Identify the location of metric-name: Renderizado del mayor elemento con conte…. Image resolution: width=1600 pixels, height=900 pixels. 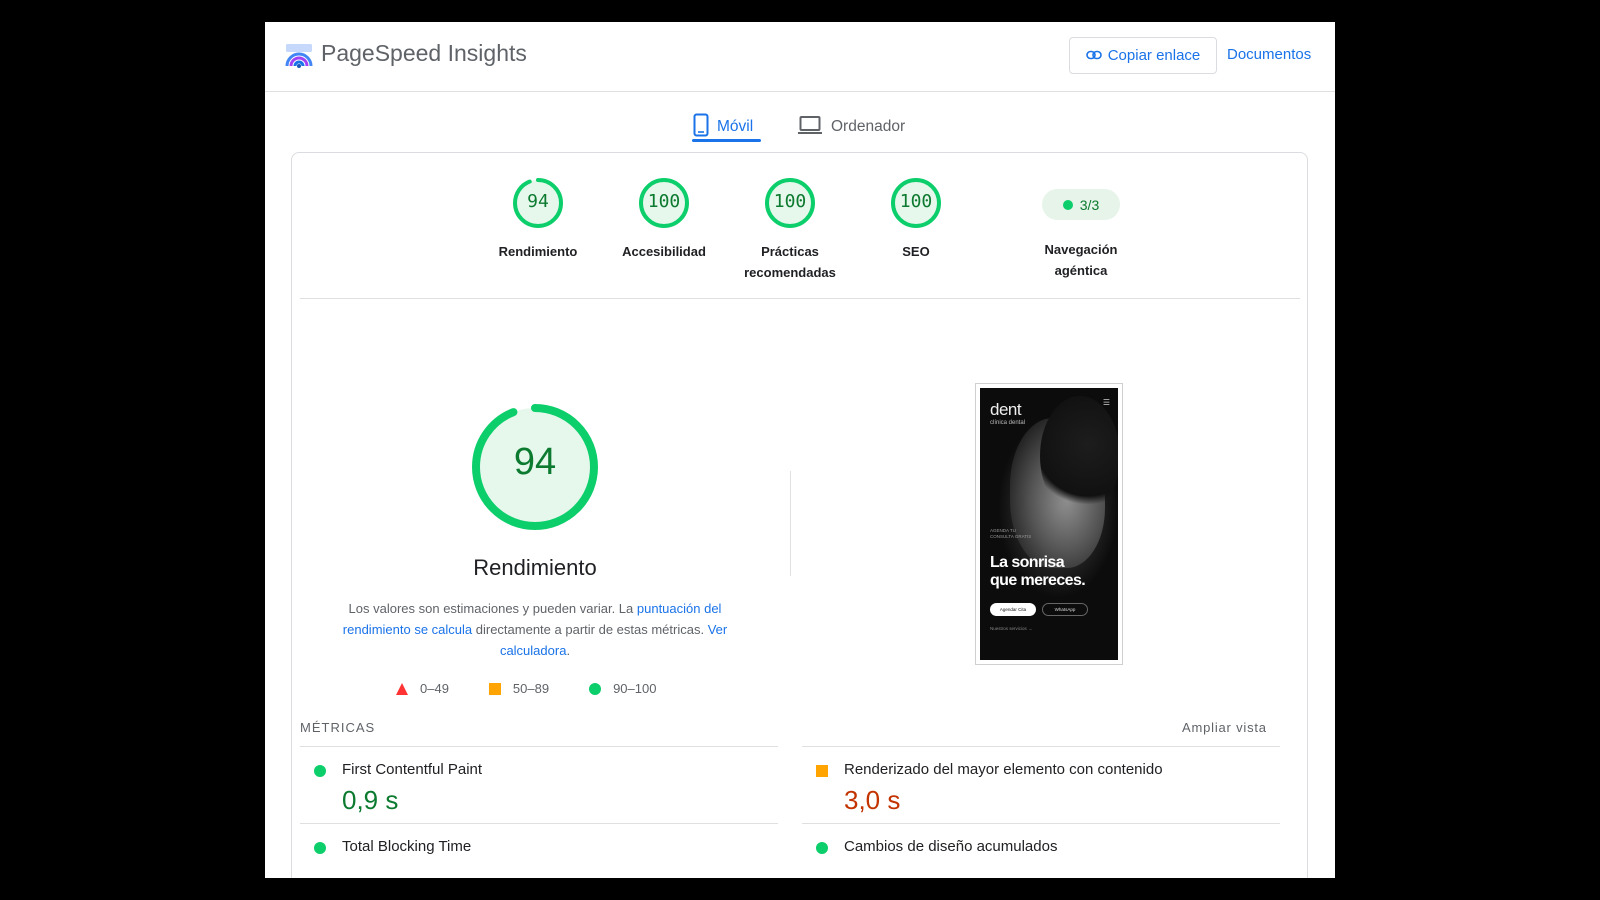
(1003, 769).